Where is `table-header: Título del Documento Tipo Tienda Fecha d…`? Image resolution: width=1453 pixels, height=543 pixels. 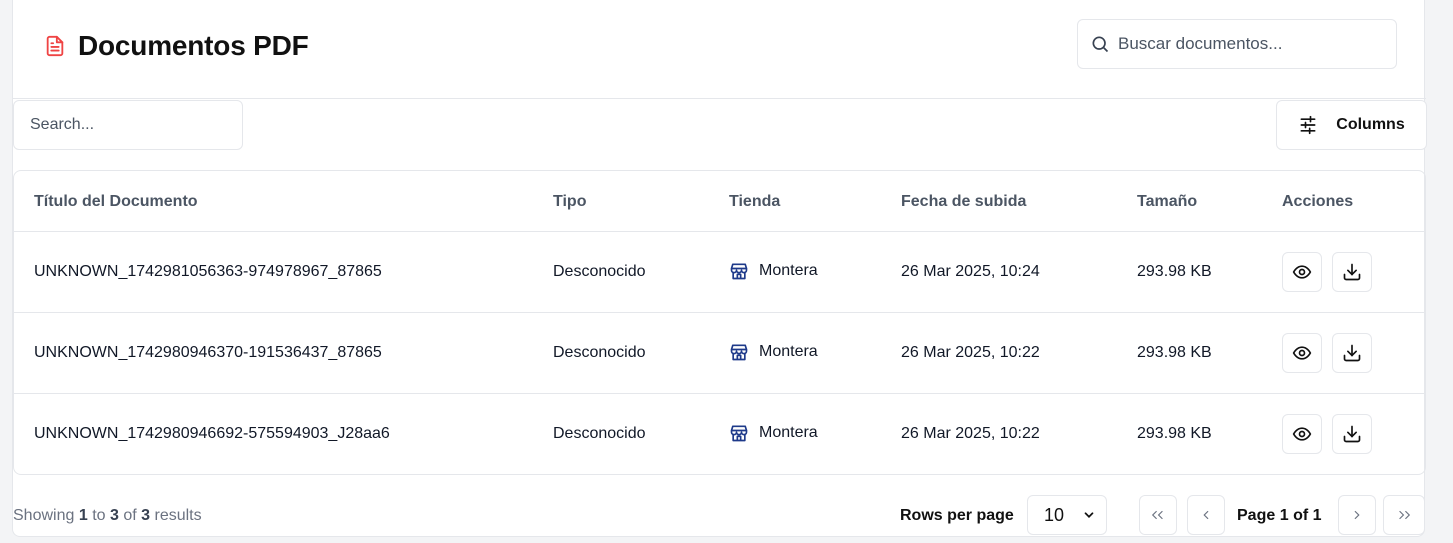 table-header: Título del Documento Tipo Tienda Fecha d… is located at coordinates (719, 201).